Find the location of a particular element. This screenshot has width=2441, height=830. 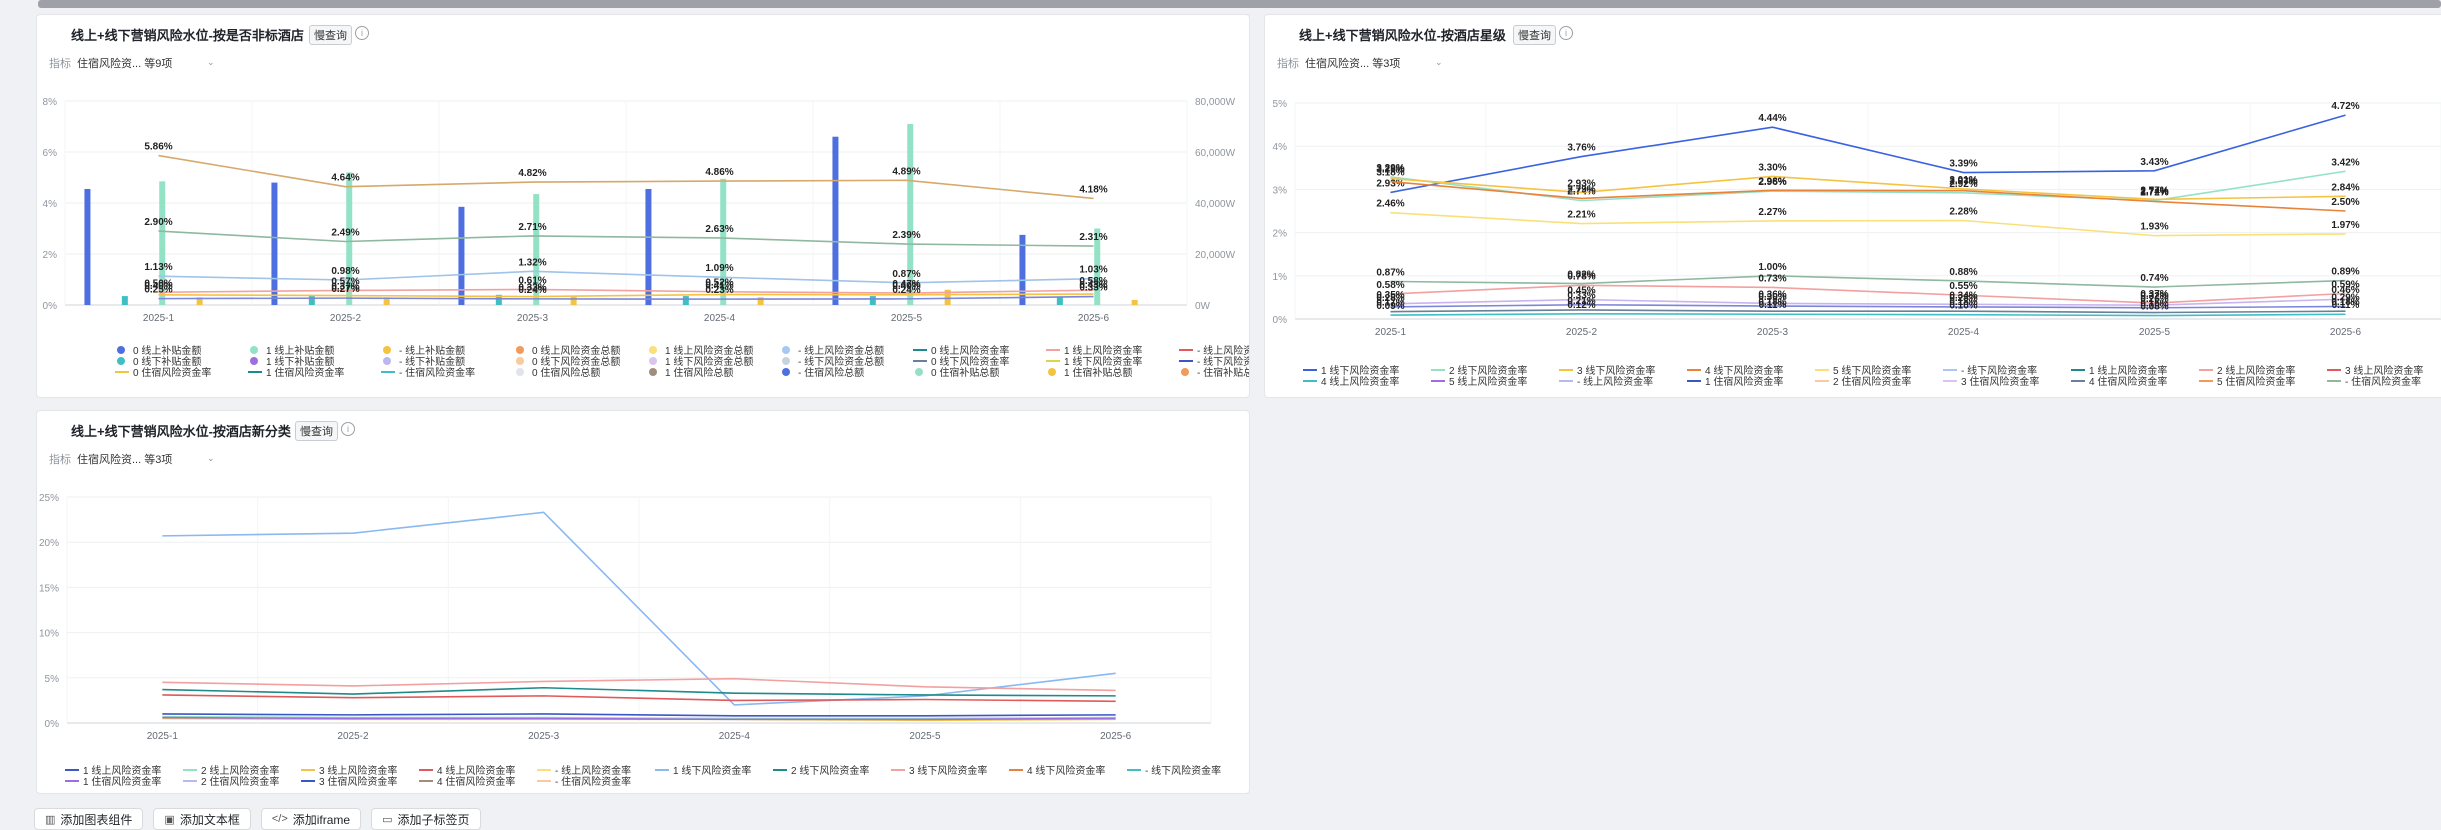

y2-tick-label: 80,000W is located at coordinates (1215, 102).